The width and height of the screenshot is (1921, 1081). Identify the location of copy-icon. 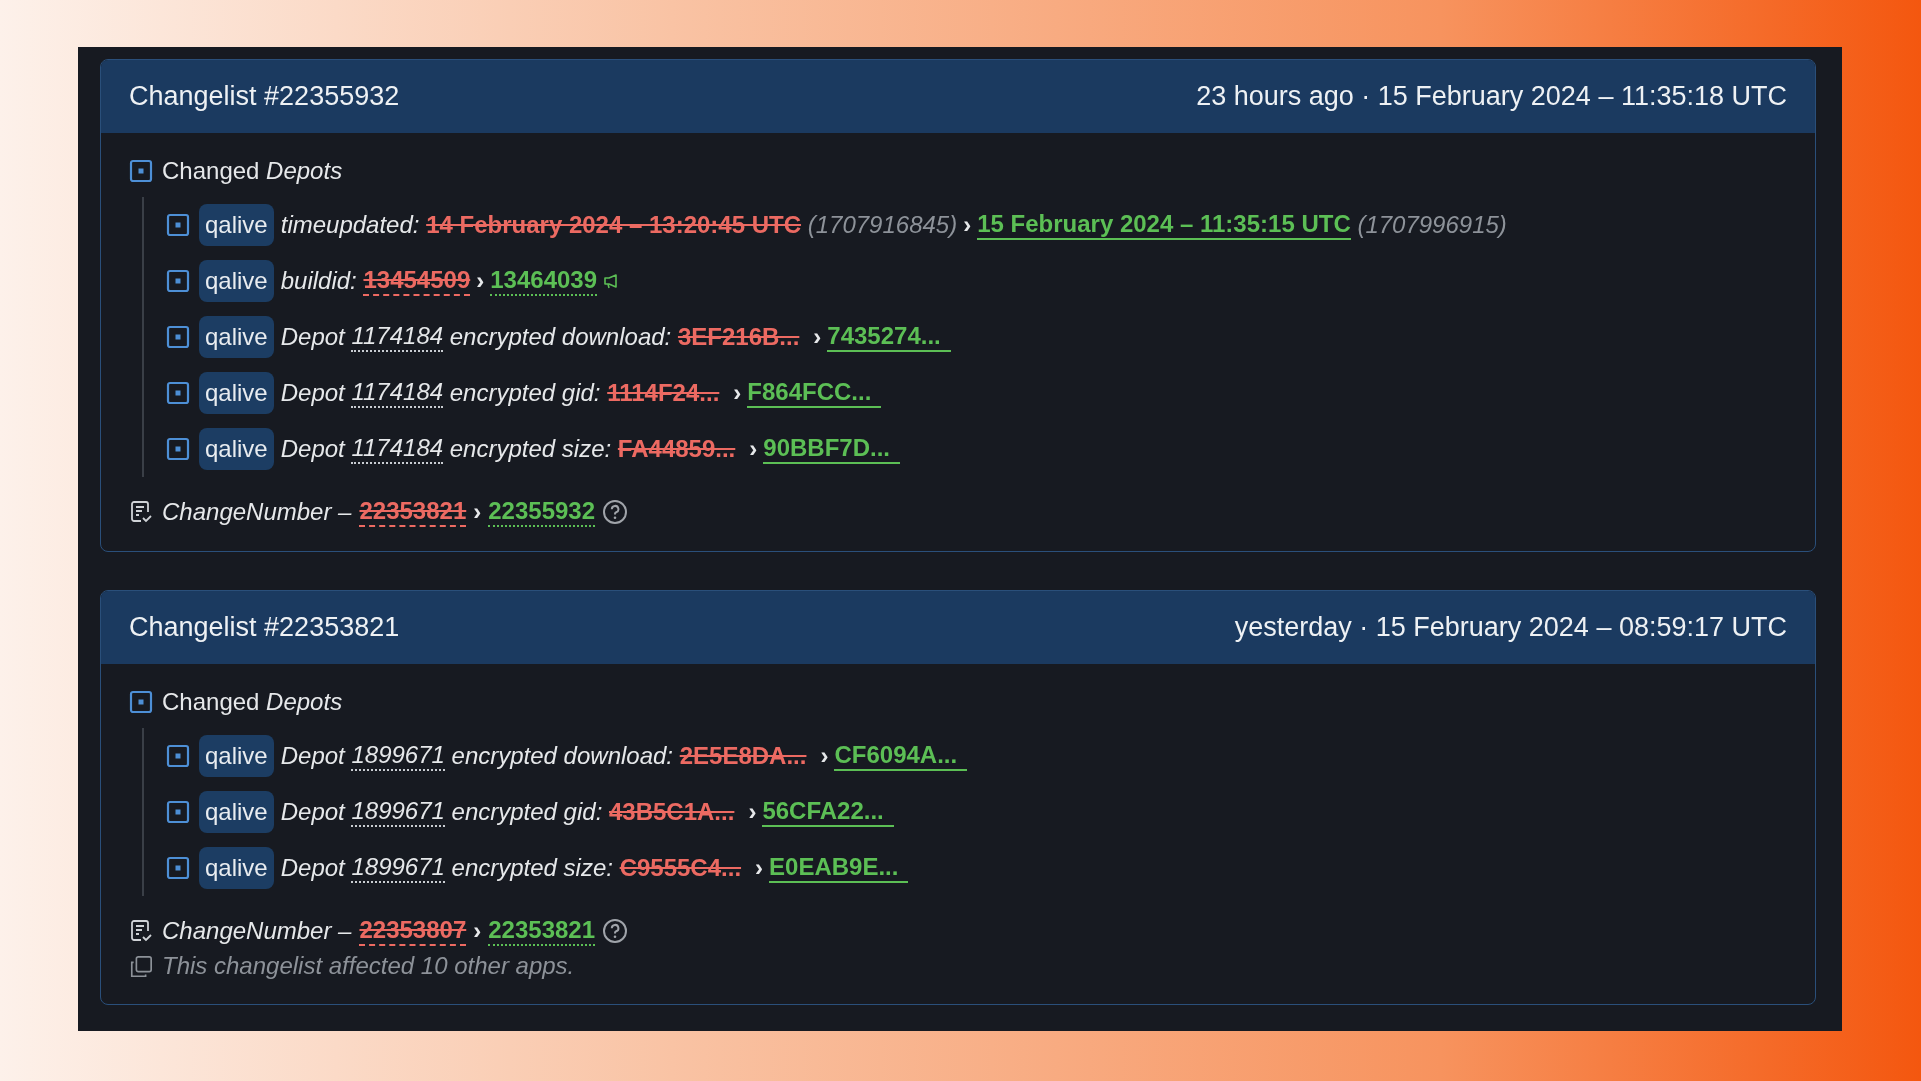
(141, 966).